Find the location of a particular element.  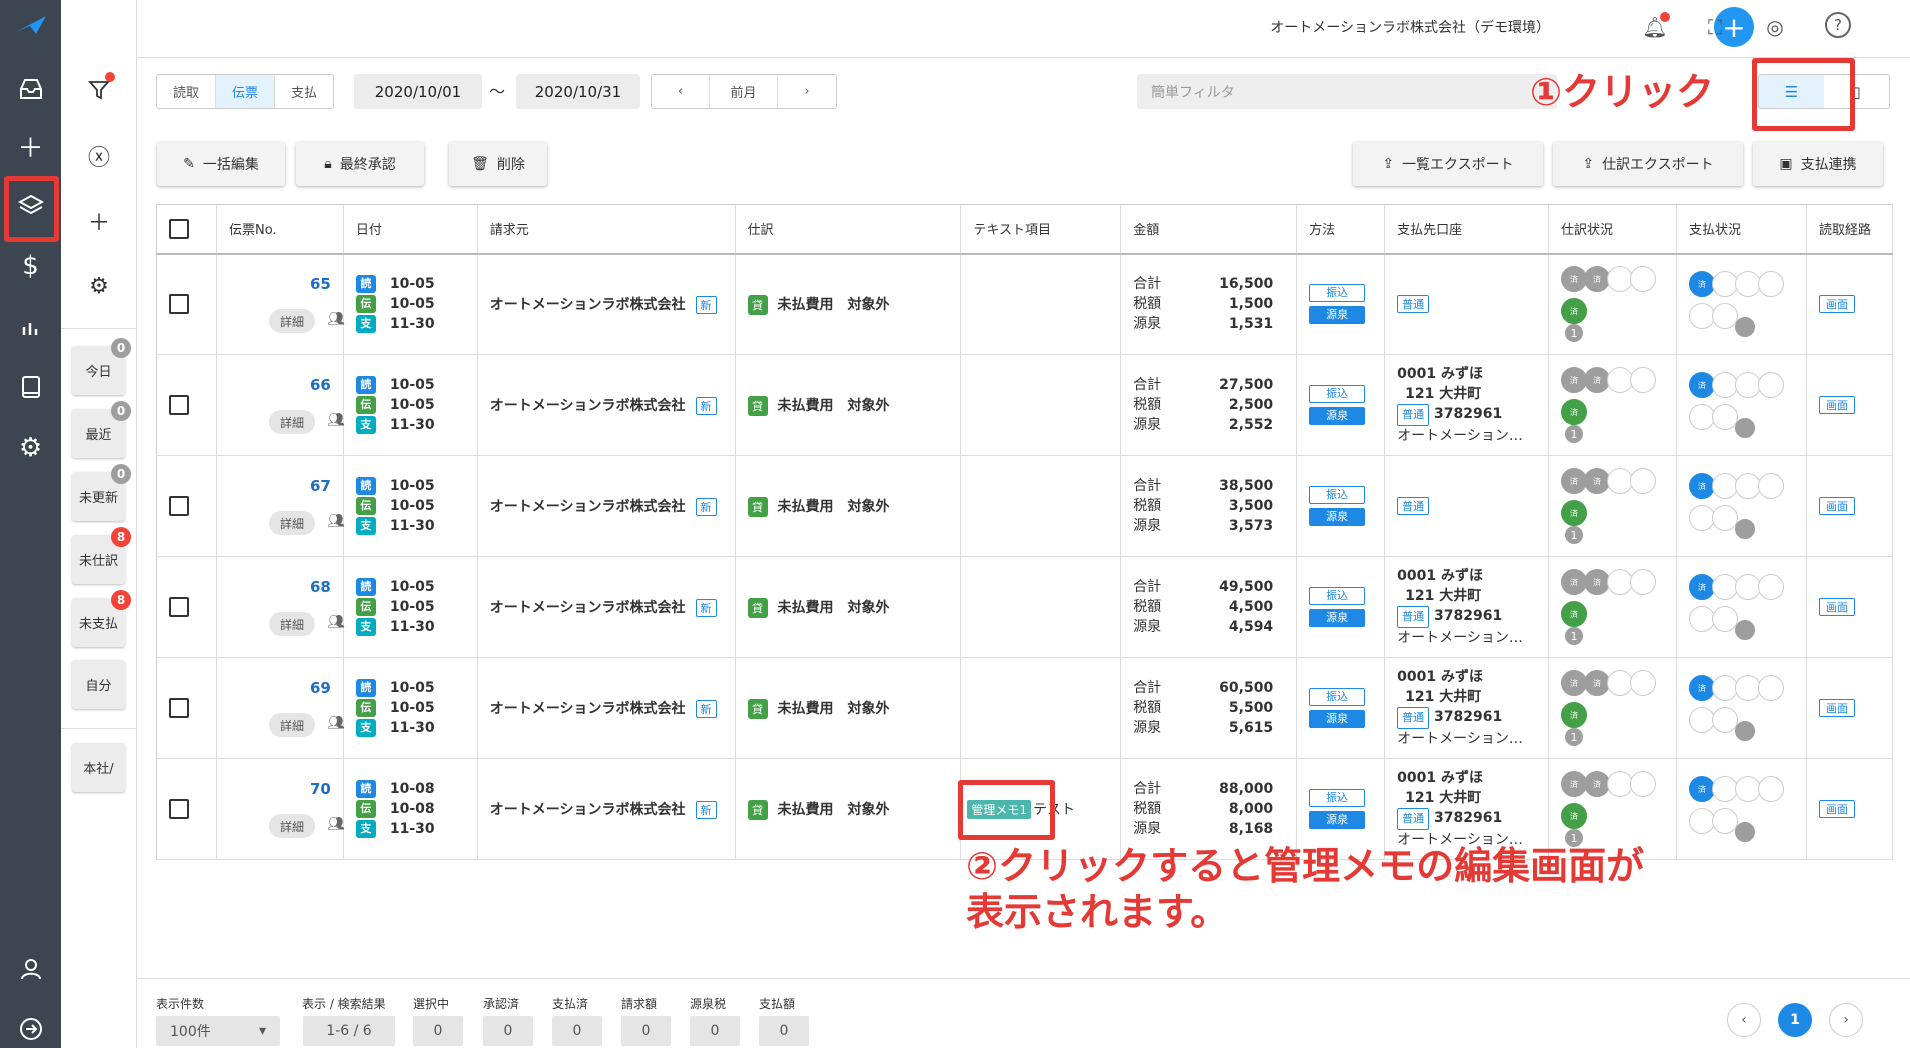

filter-mine: 自分 is located at coordinates (98, 684).